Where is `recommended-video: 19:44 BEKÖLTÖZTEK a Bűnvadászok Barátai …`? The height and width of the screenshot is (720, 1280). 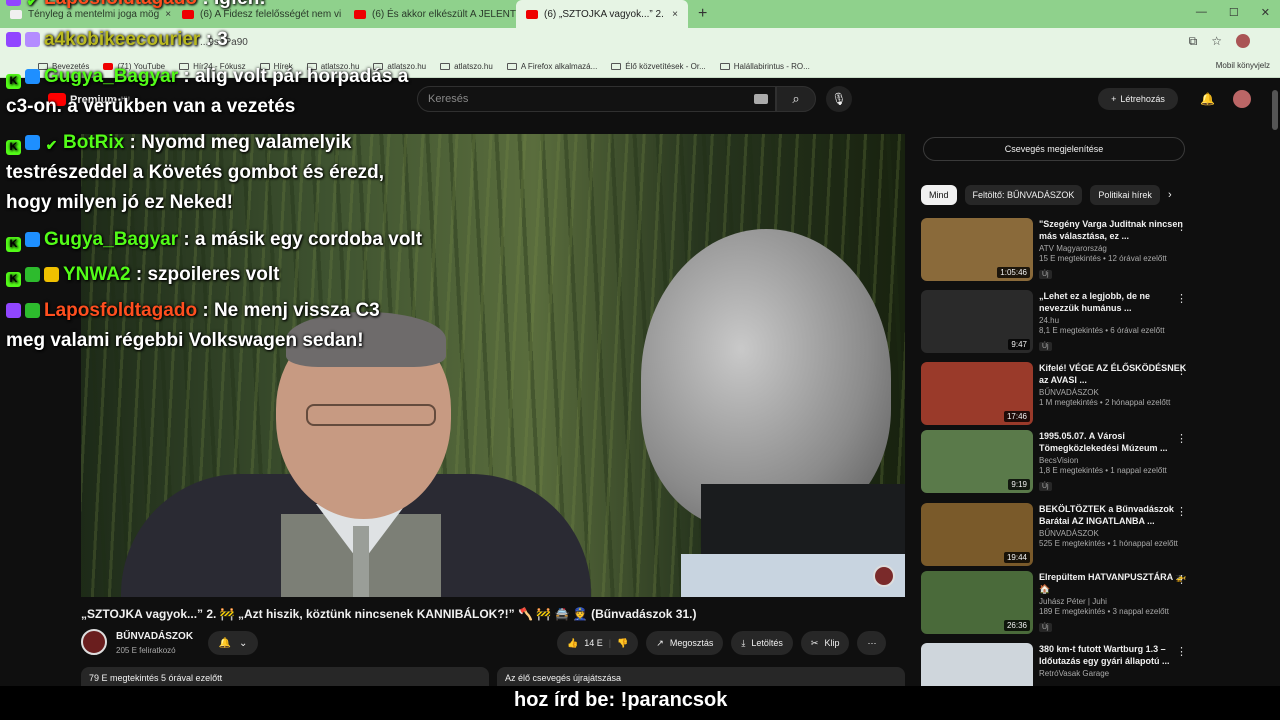
recommended-video: 19:44 BEKÖLTÖZTEK a Bűnvadászok Barátai … is located at coordinates (1086, 535).